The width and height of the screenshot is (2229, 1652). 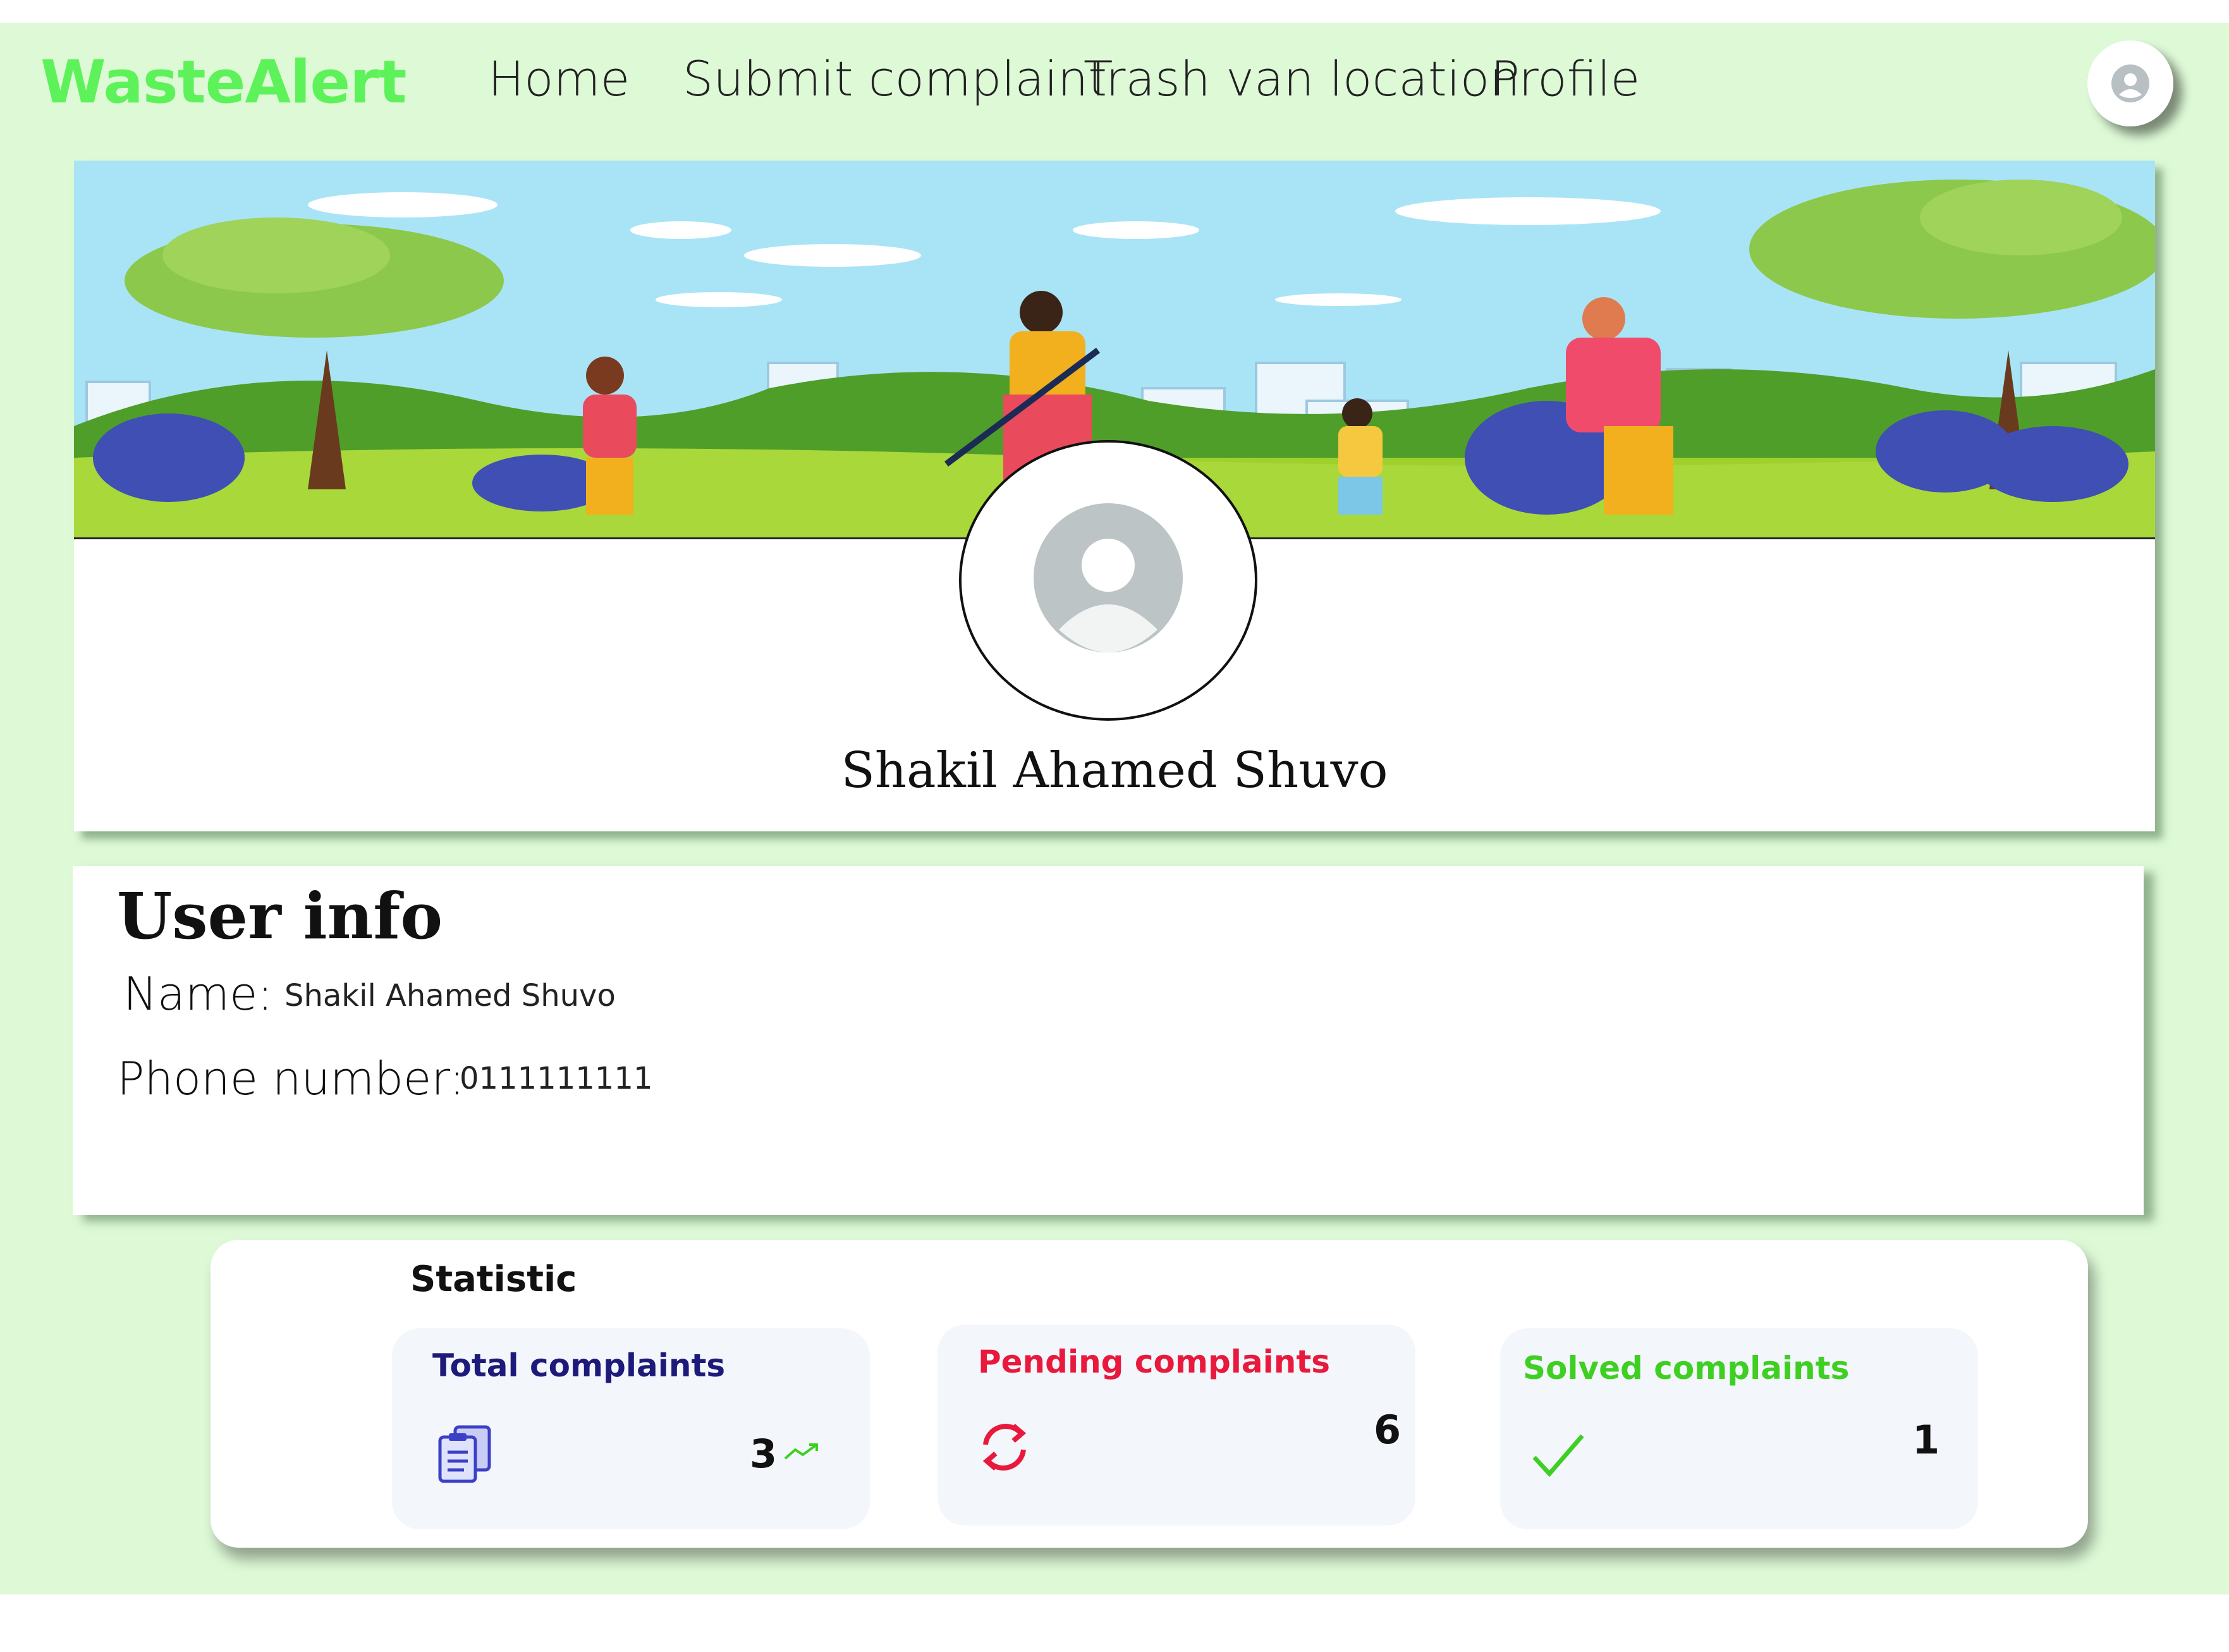 What do you see at coordinates (291, 1078) in the screenshot?
I see `phone-label: Phone number:` at bounding box center [291, 1078].